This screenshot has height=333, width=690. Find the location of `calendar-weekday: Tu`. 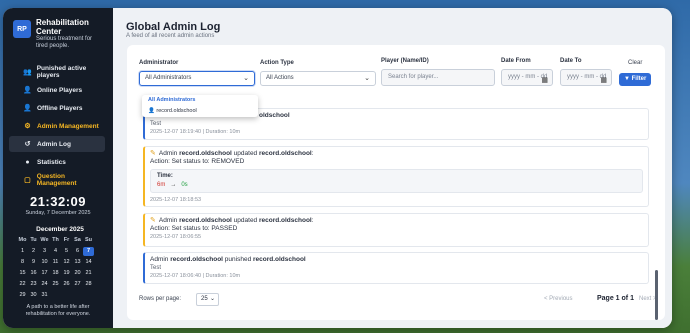

calendar-weekday: Tu is located at coordinates (33, 240).